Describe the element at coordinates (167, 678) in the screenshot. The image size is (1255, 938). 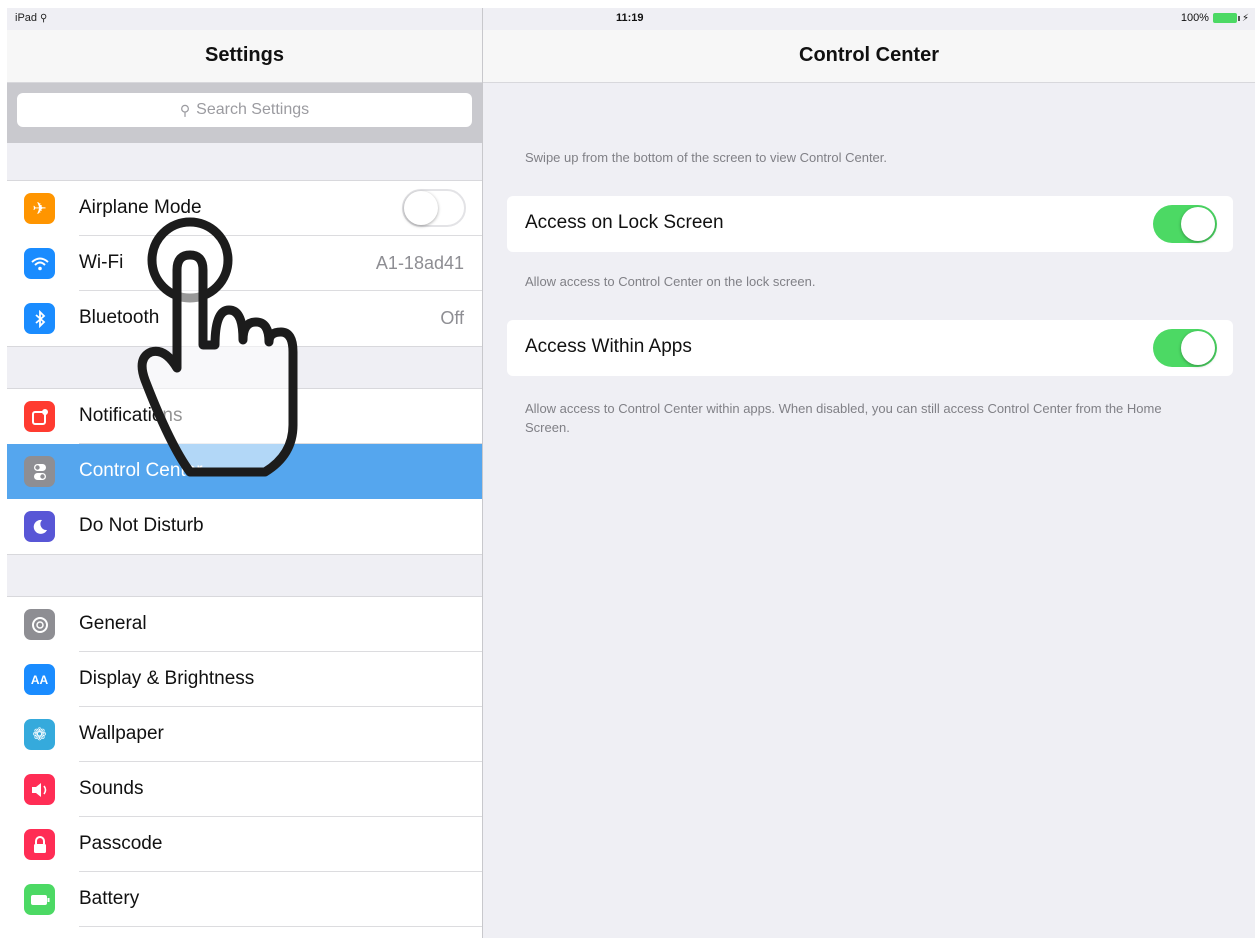
I see `sidebar-item-label: Display & Brightness` at that location.